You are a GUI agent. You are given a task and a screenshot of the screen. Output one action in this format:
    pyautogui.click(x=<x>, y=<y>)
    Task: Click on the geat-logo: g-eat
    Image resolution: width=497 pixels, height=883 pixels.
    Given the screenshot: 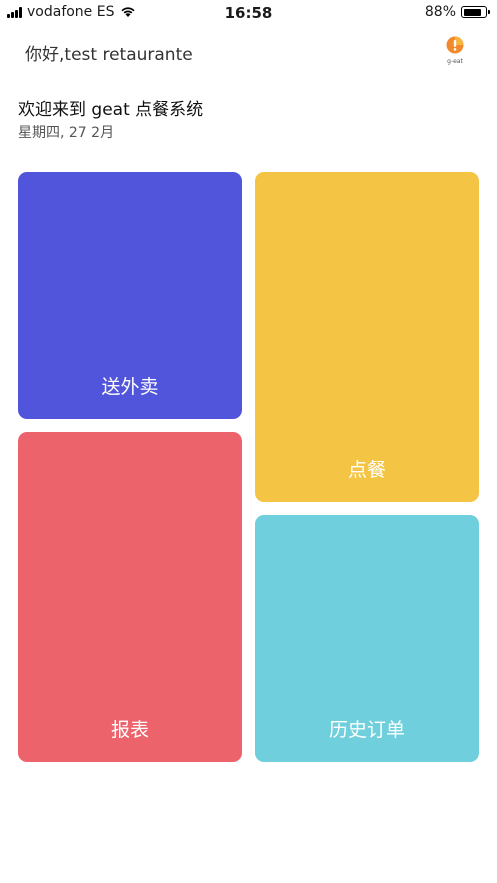 What is the action you would take?
    pyautogui.click(x=455, y=51)
    